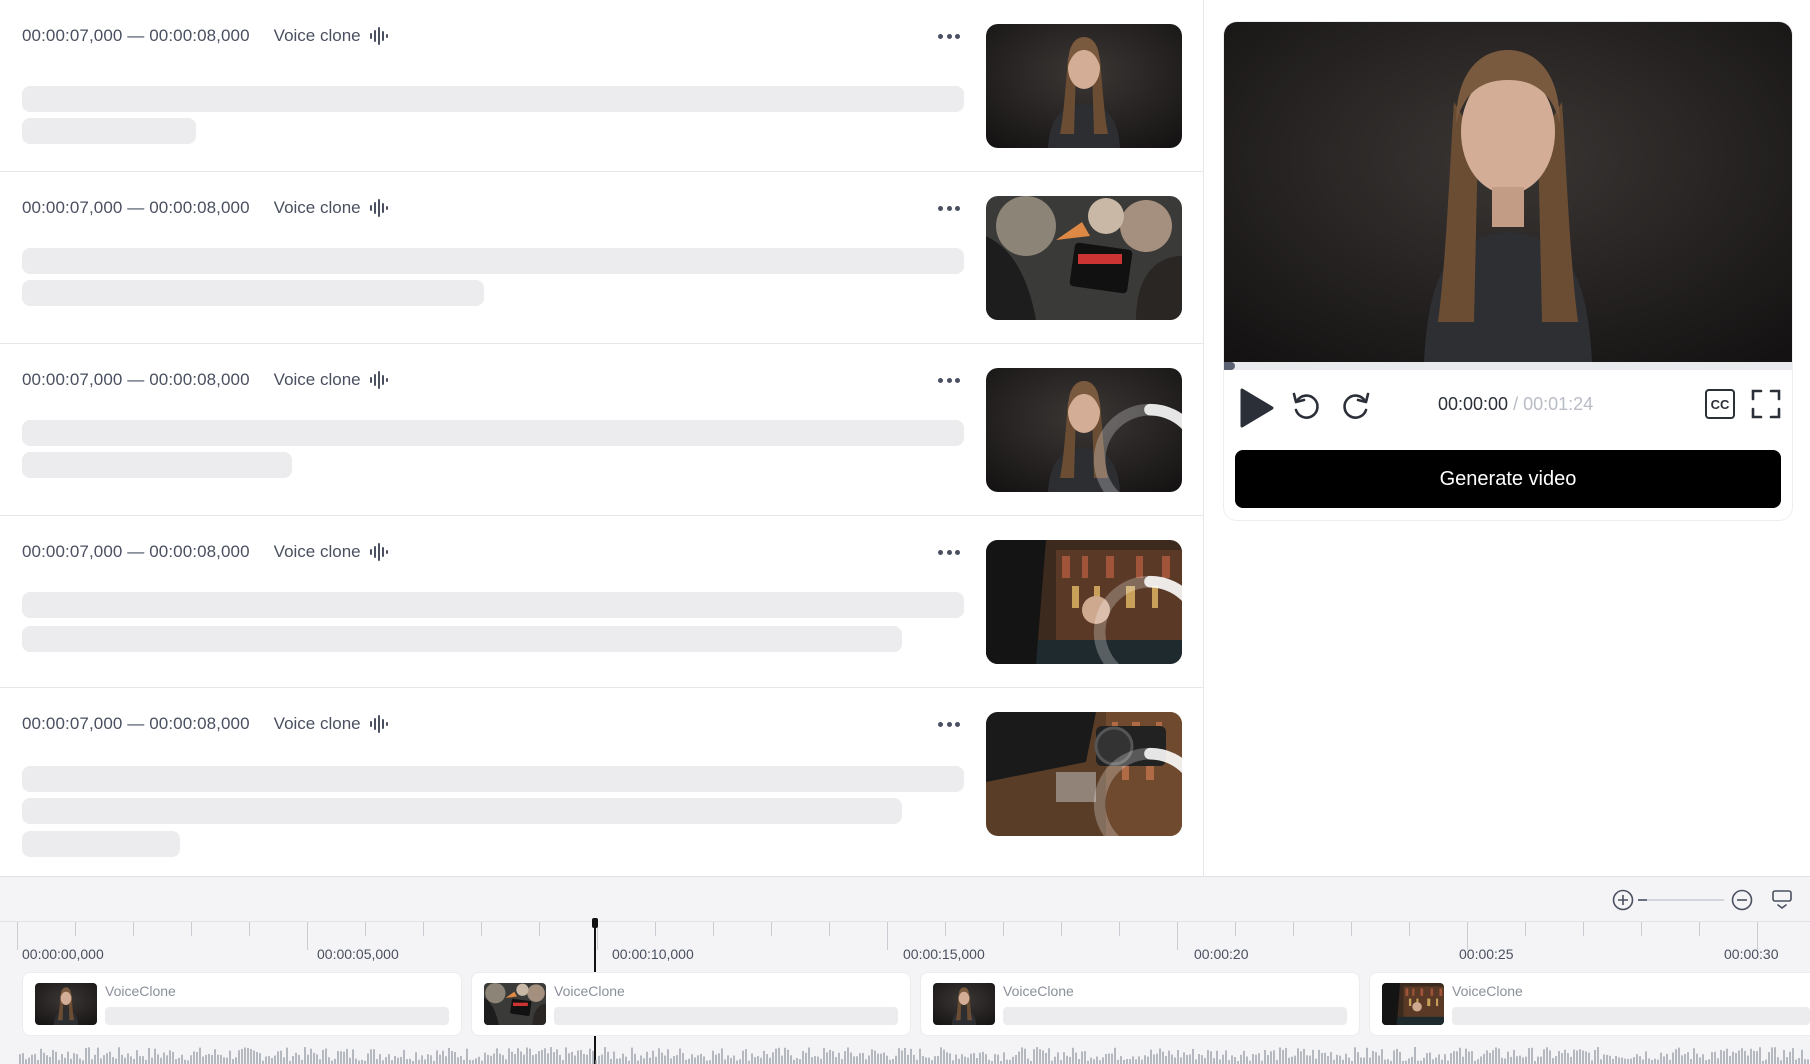 The height and width of the screenshot is (1064, 1810). I want to click on ruler-label: 00:00:20, so click(1221, 954).